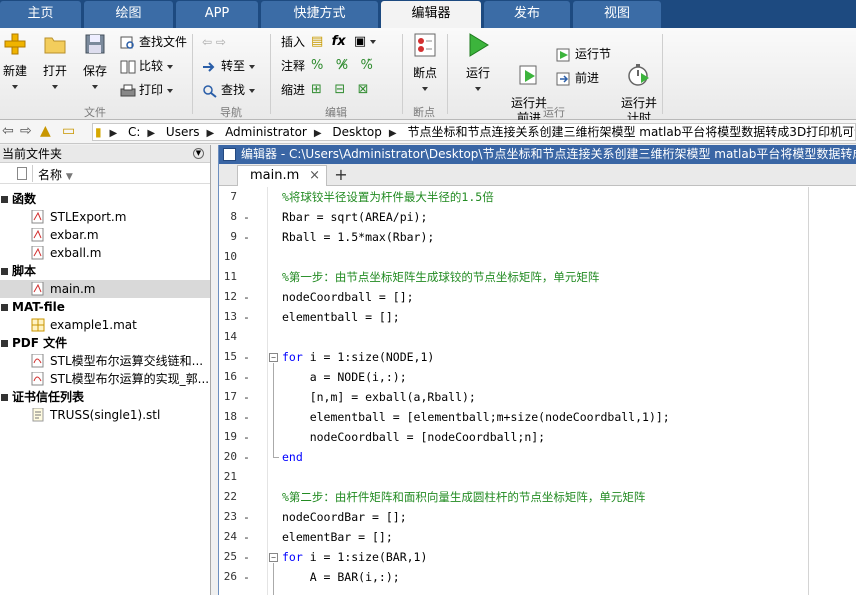 The height and width of the screenshot is (595, 856). I want to click on edit-insert-tools: ▤ fx ▣, so click(344, 42).